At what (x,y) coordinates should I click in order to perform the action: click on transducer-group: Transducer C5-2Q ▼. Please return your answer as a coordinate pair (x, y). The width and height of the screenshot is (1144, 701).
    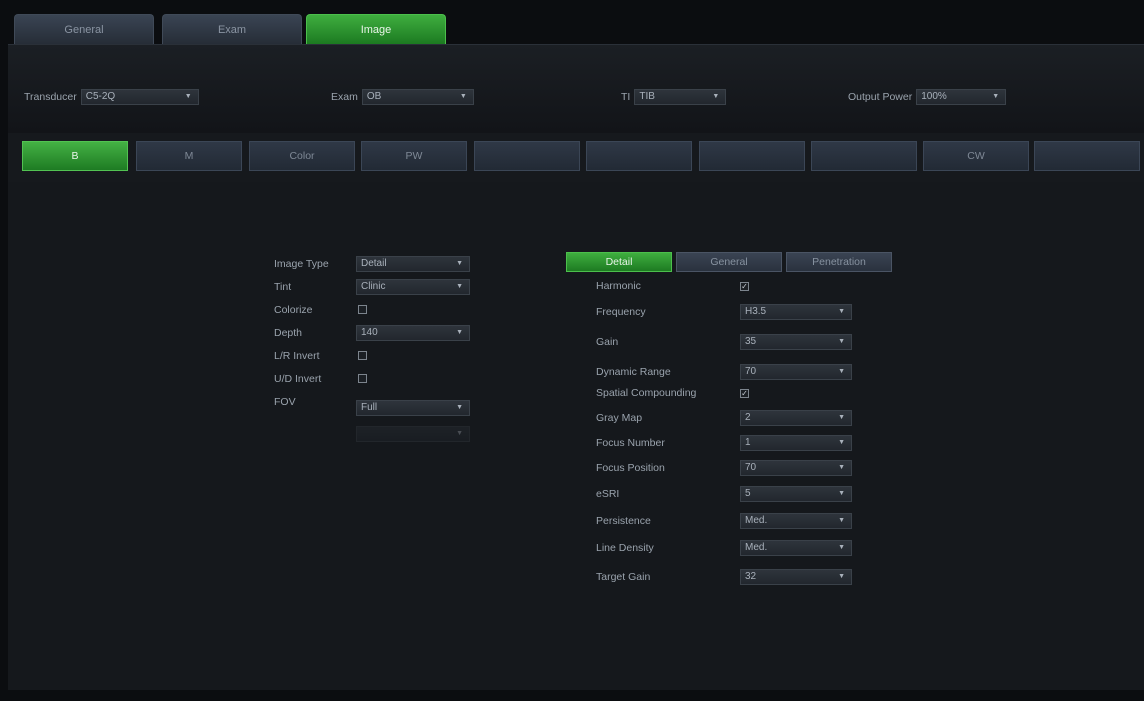
    Looking at the image, I should click on (111, 97).